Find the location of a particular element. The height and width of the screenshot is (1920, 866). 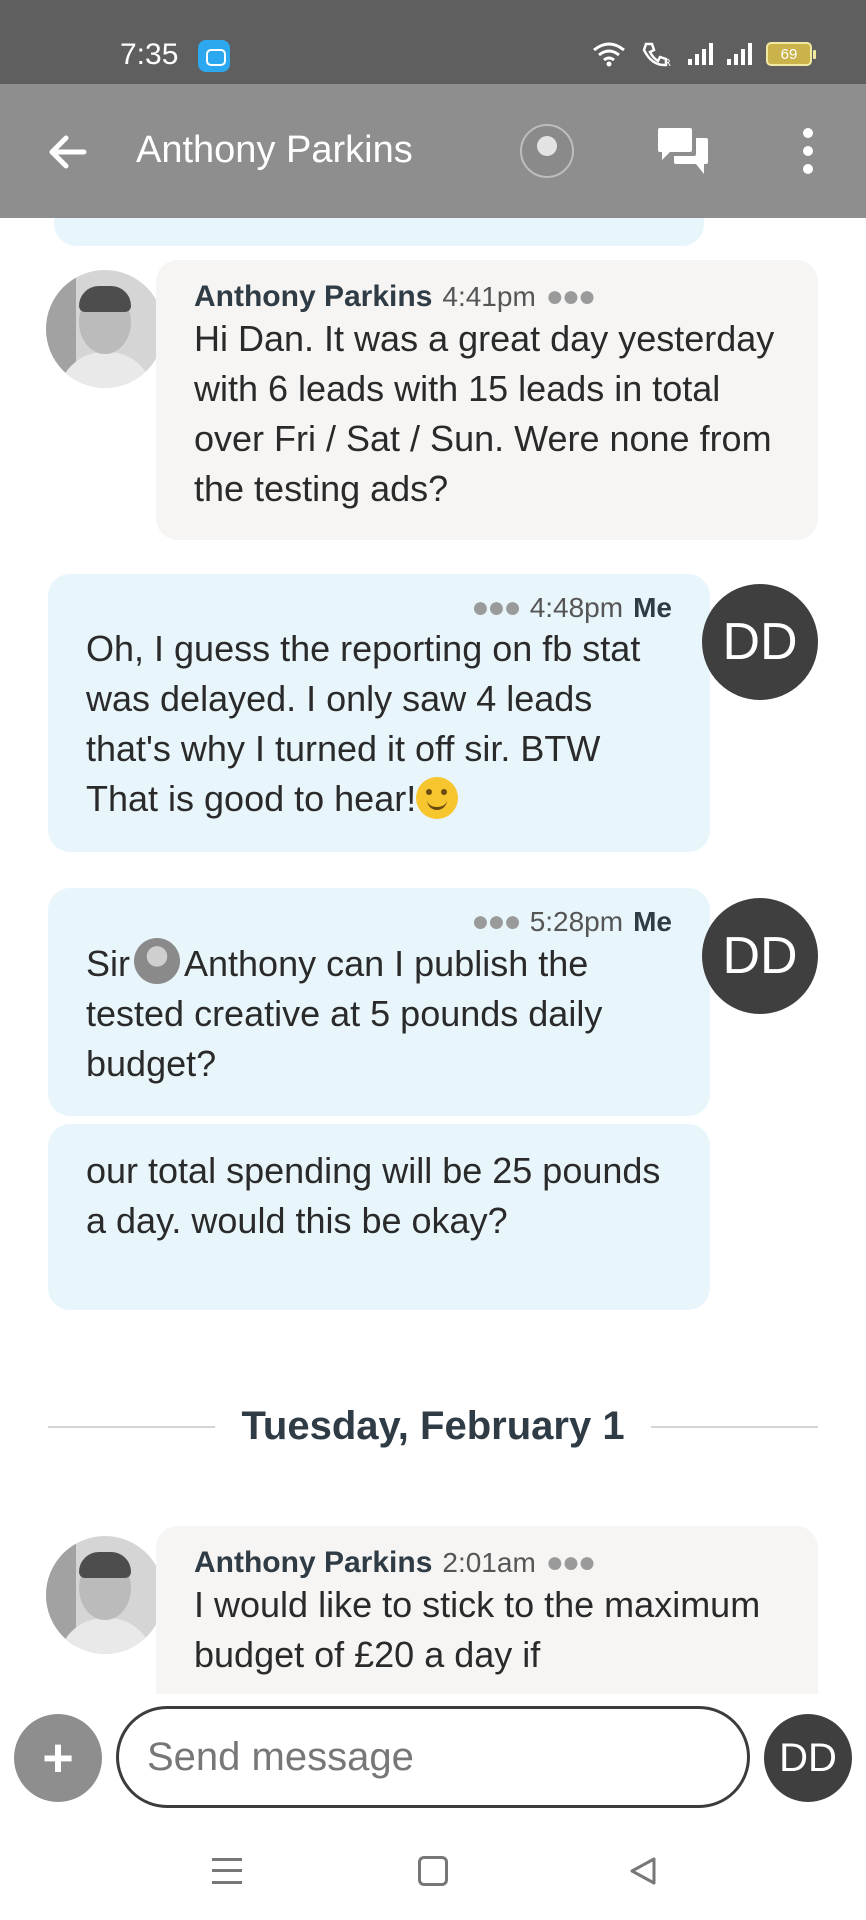

svg-text: R is located at coordinates (667, 63).